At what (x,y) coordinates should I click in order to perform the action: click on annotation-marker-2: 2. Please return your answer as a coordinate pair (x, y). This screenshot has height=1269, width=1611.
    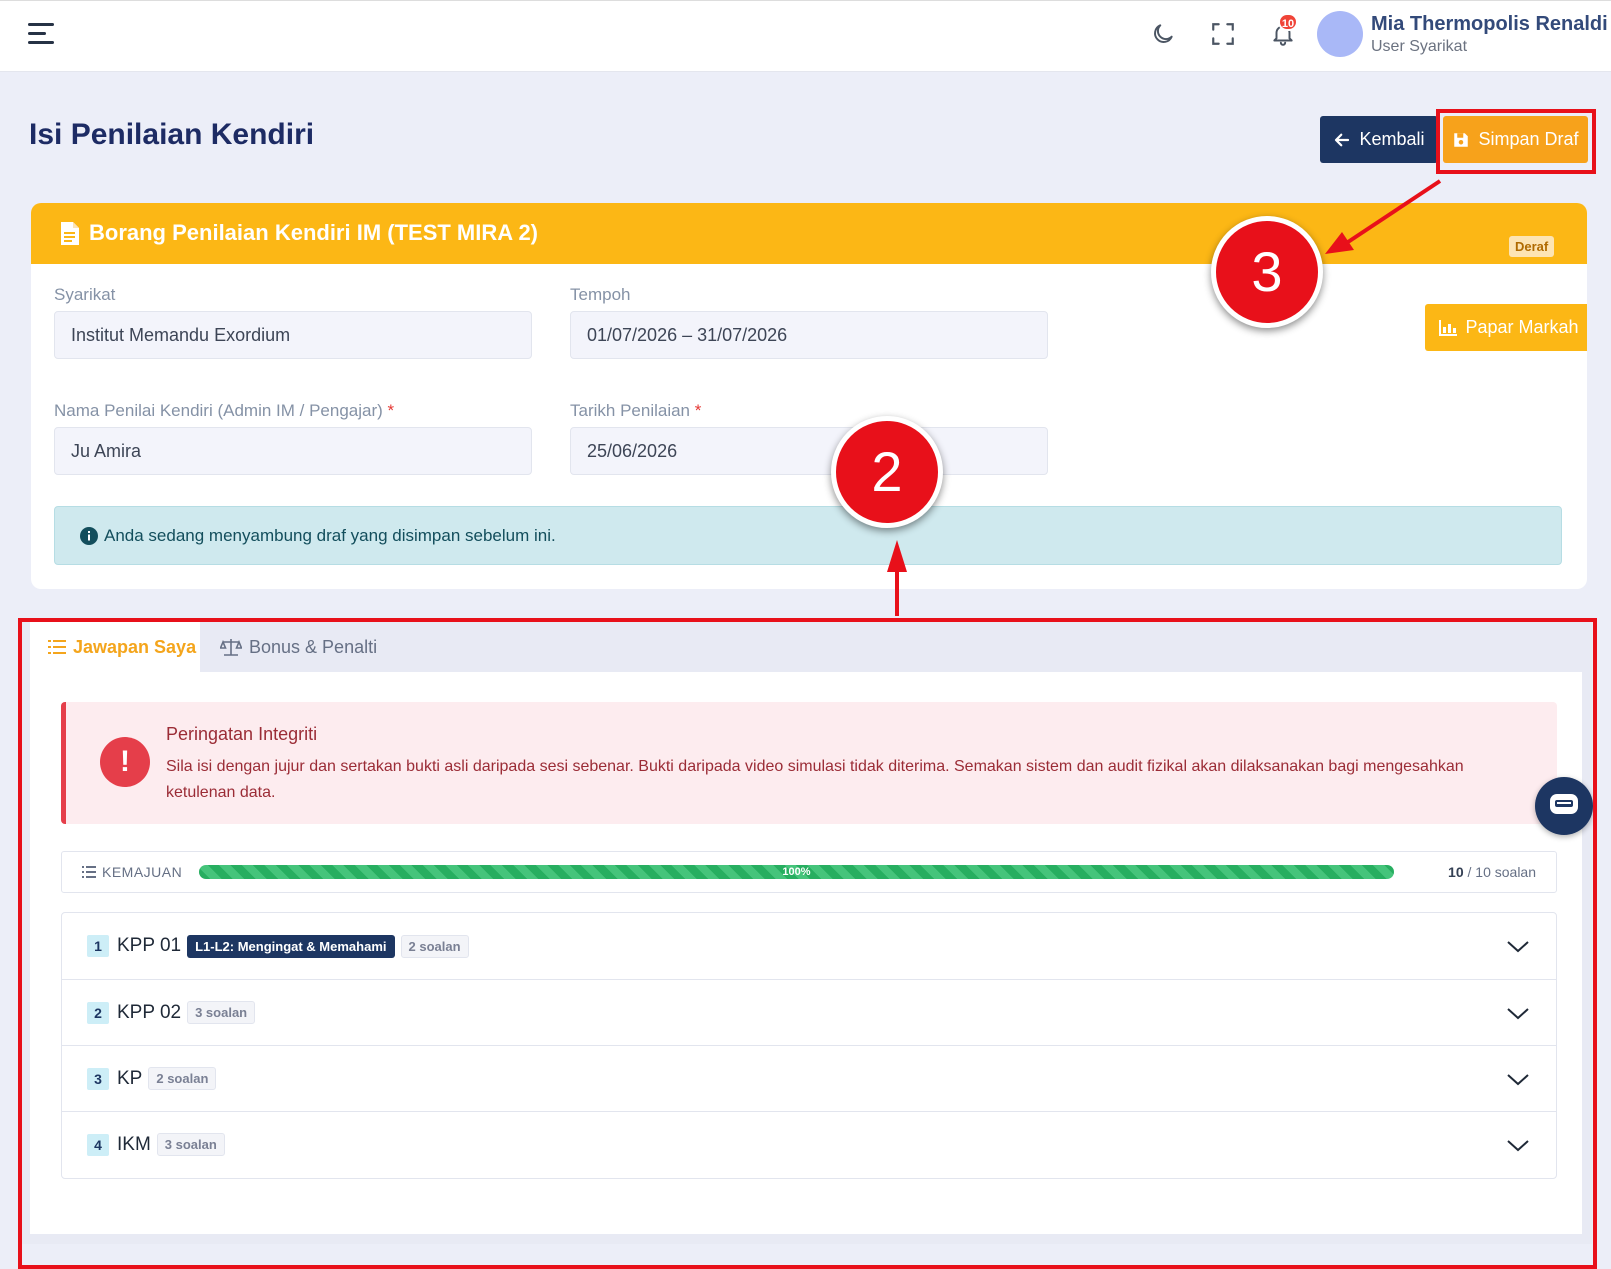
    Looking at the image, I should click on (887, 472).